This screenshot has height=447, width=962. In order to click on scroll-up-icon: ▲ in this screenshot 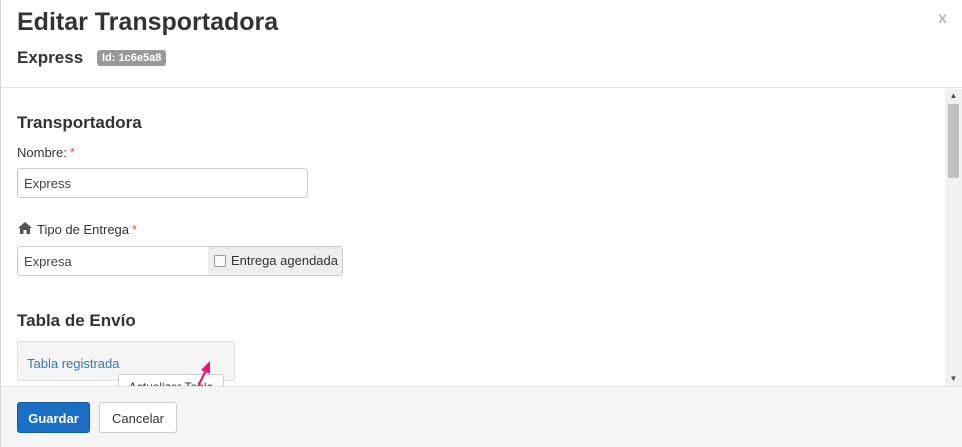, I will do `click(953, 96)`.